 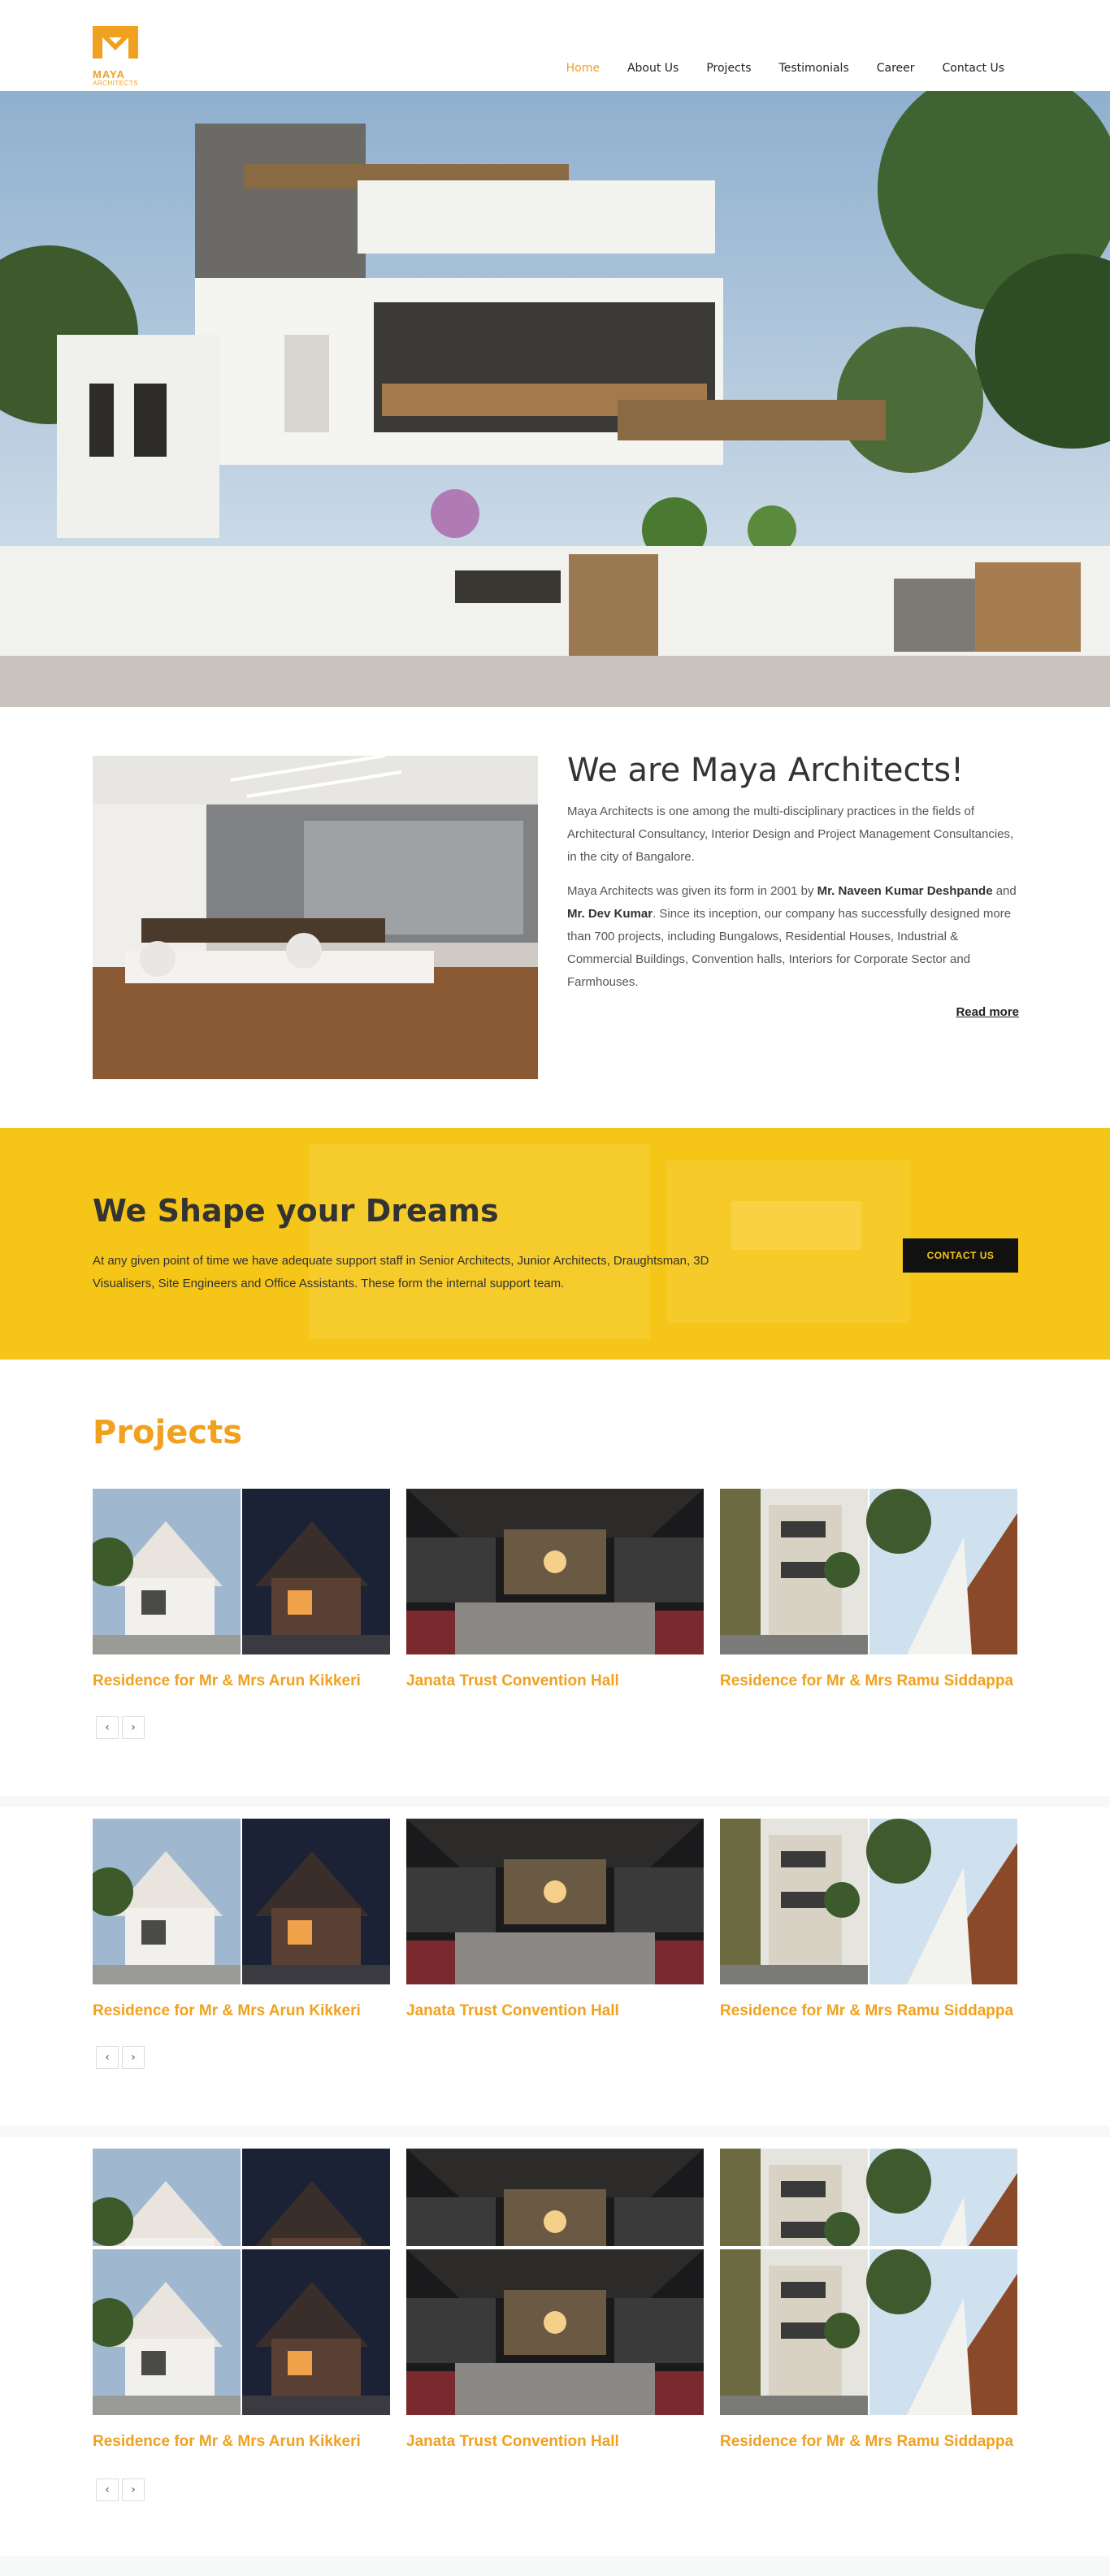 What do you see at coordinates (896, 68) in the screenshot?
I see `nav-career: Career` at bounding box center [896, 68].